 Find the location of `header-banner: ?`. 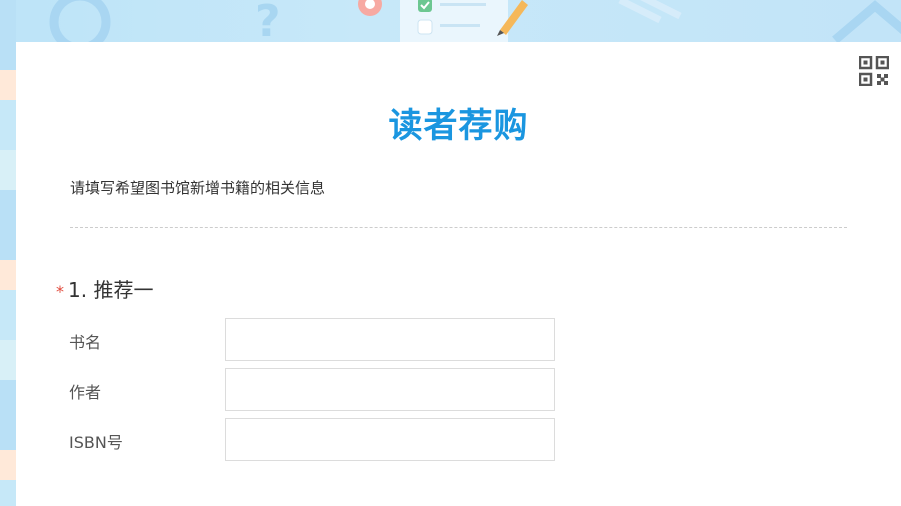

header-banner: ? is located at coordinates (450, 21).